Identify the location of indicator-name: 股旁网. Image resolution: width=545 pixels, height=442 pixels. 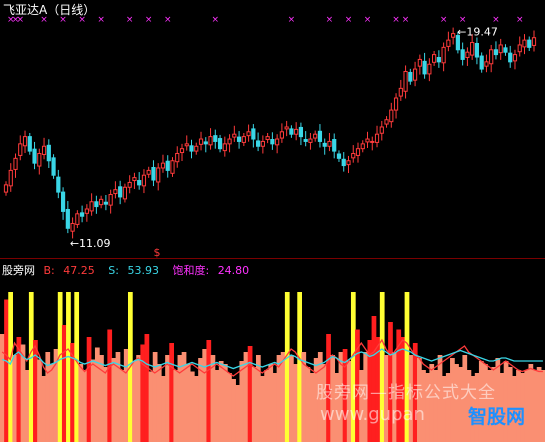
(18, 270).